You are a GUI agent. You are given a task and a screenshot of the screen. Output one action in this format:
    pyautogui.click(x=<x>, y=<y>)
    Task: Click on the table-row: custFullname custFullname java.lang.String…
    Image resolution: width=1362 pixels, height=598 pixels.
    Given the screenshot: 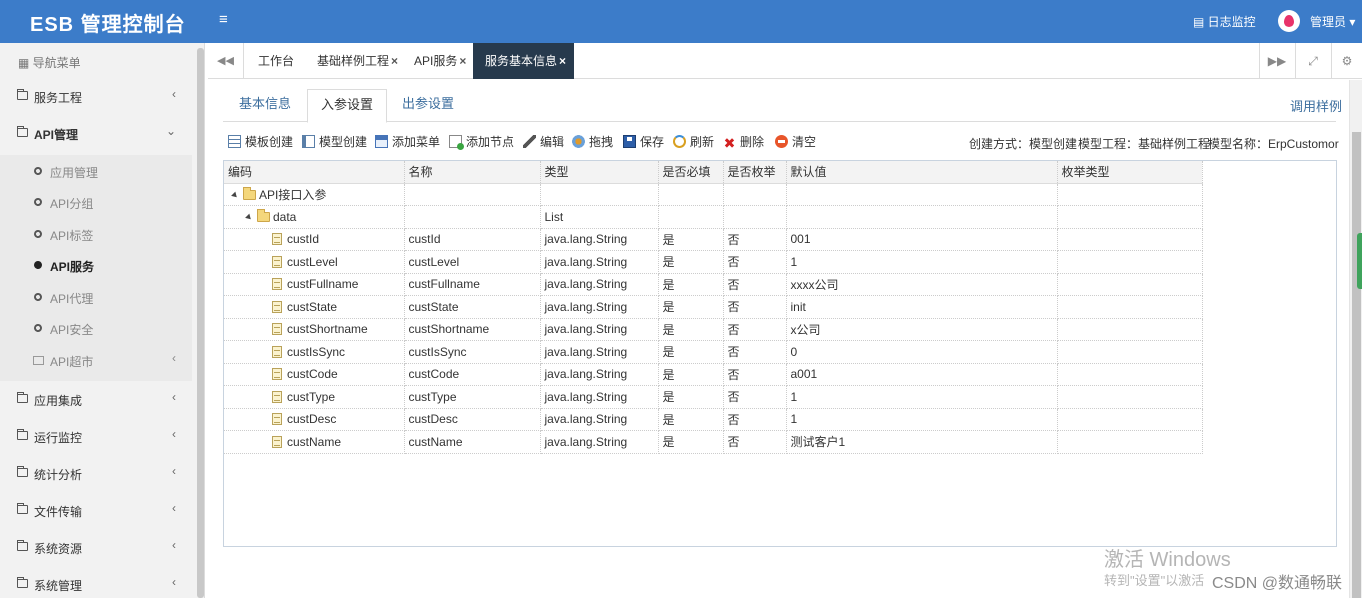 What is the action you would take?
    pyautogui.click(x=713, y=284)
    